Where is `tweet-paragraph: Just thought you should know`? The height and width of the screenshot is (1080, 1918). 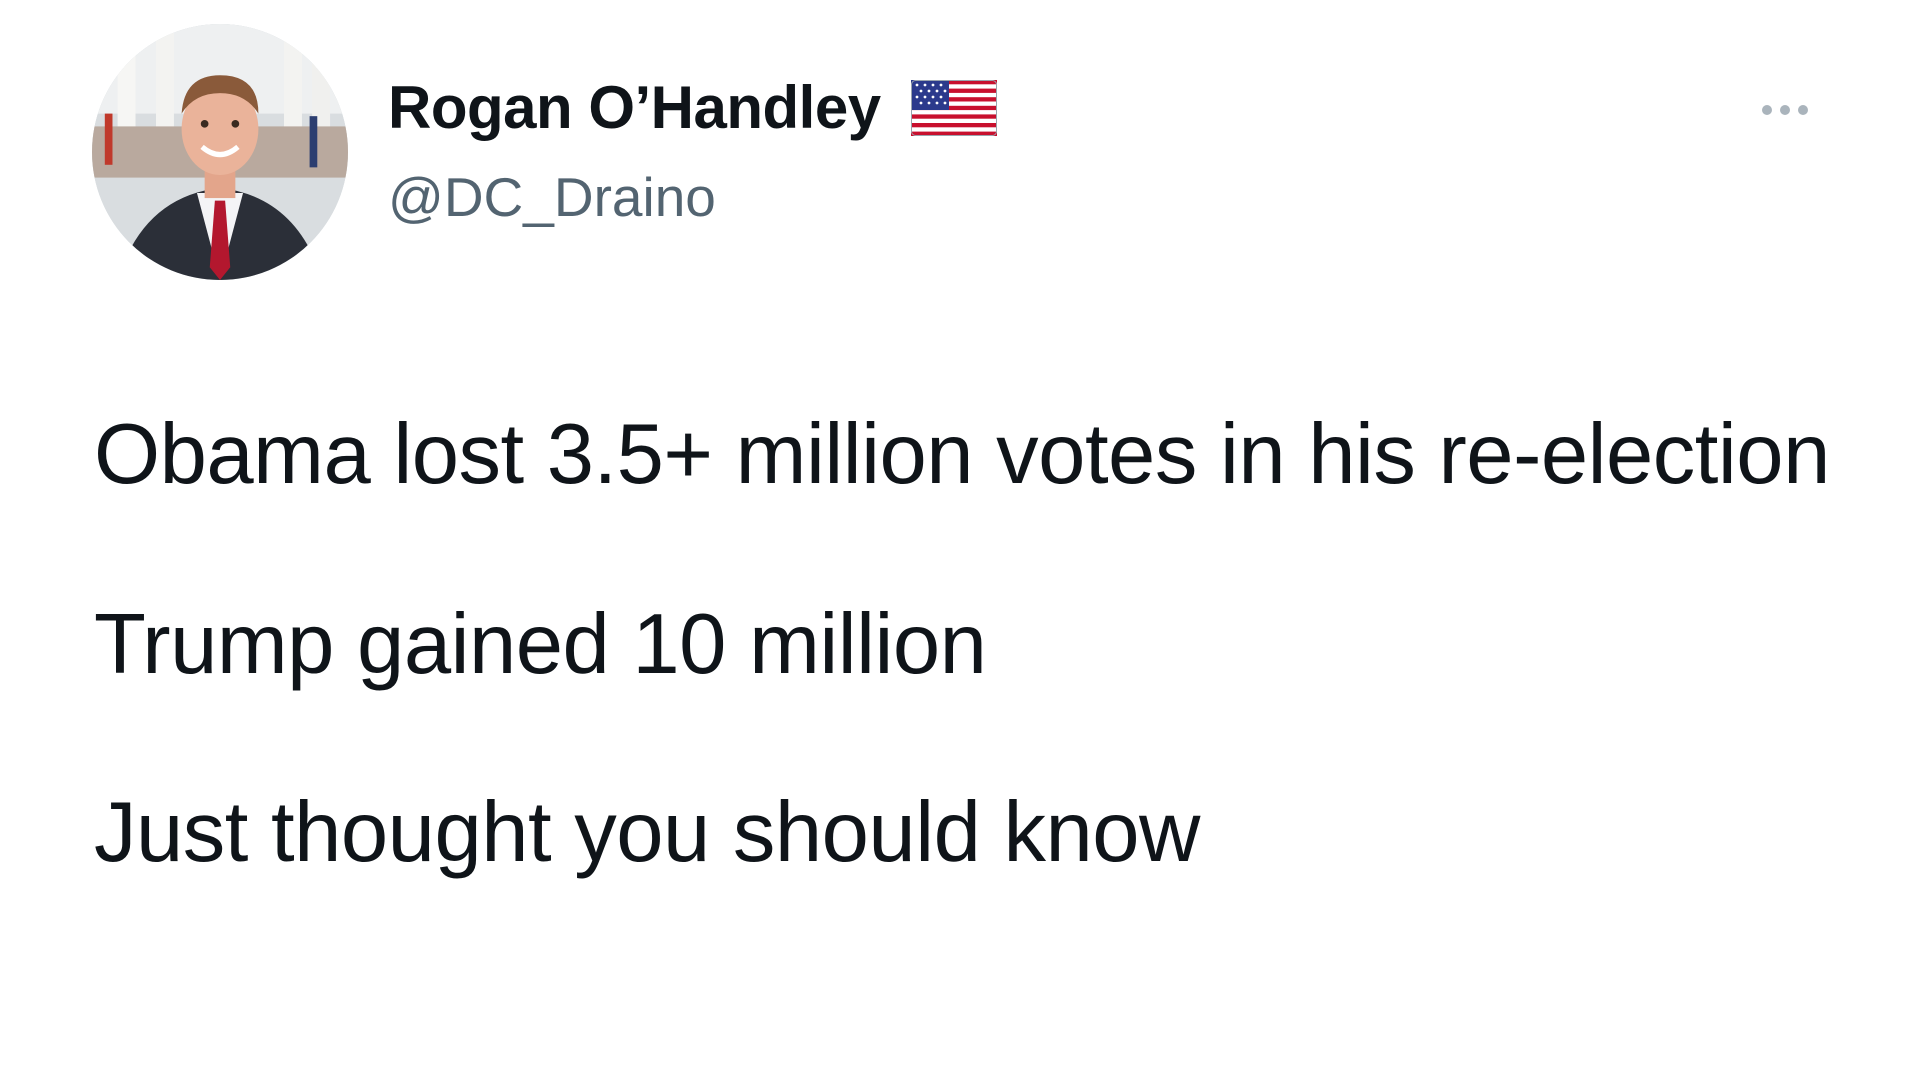
tweet-paragraph: Just thought you should know is located at coordinates (647, 832).